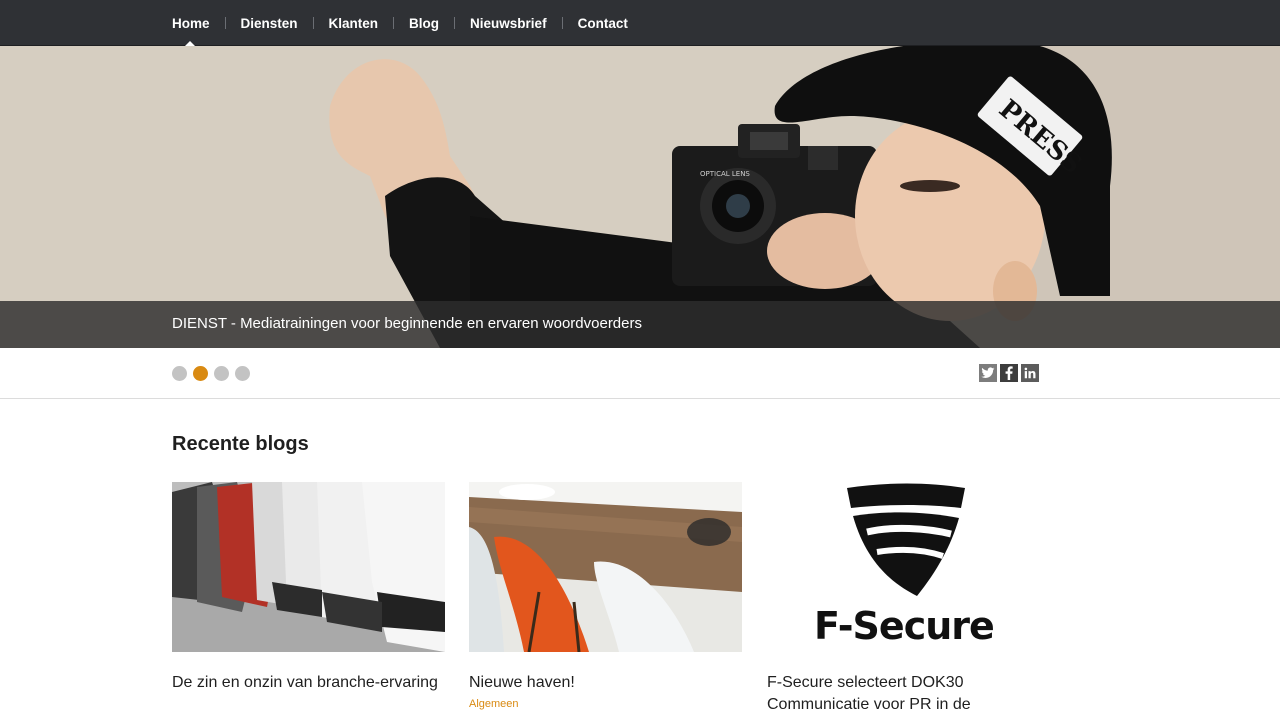  I want to click on f-secure-logo-text: F-Secure, so click(904, 626).